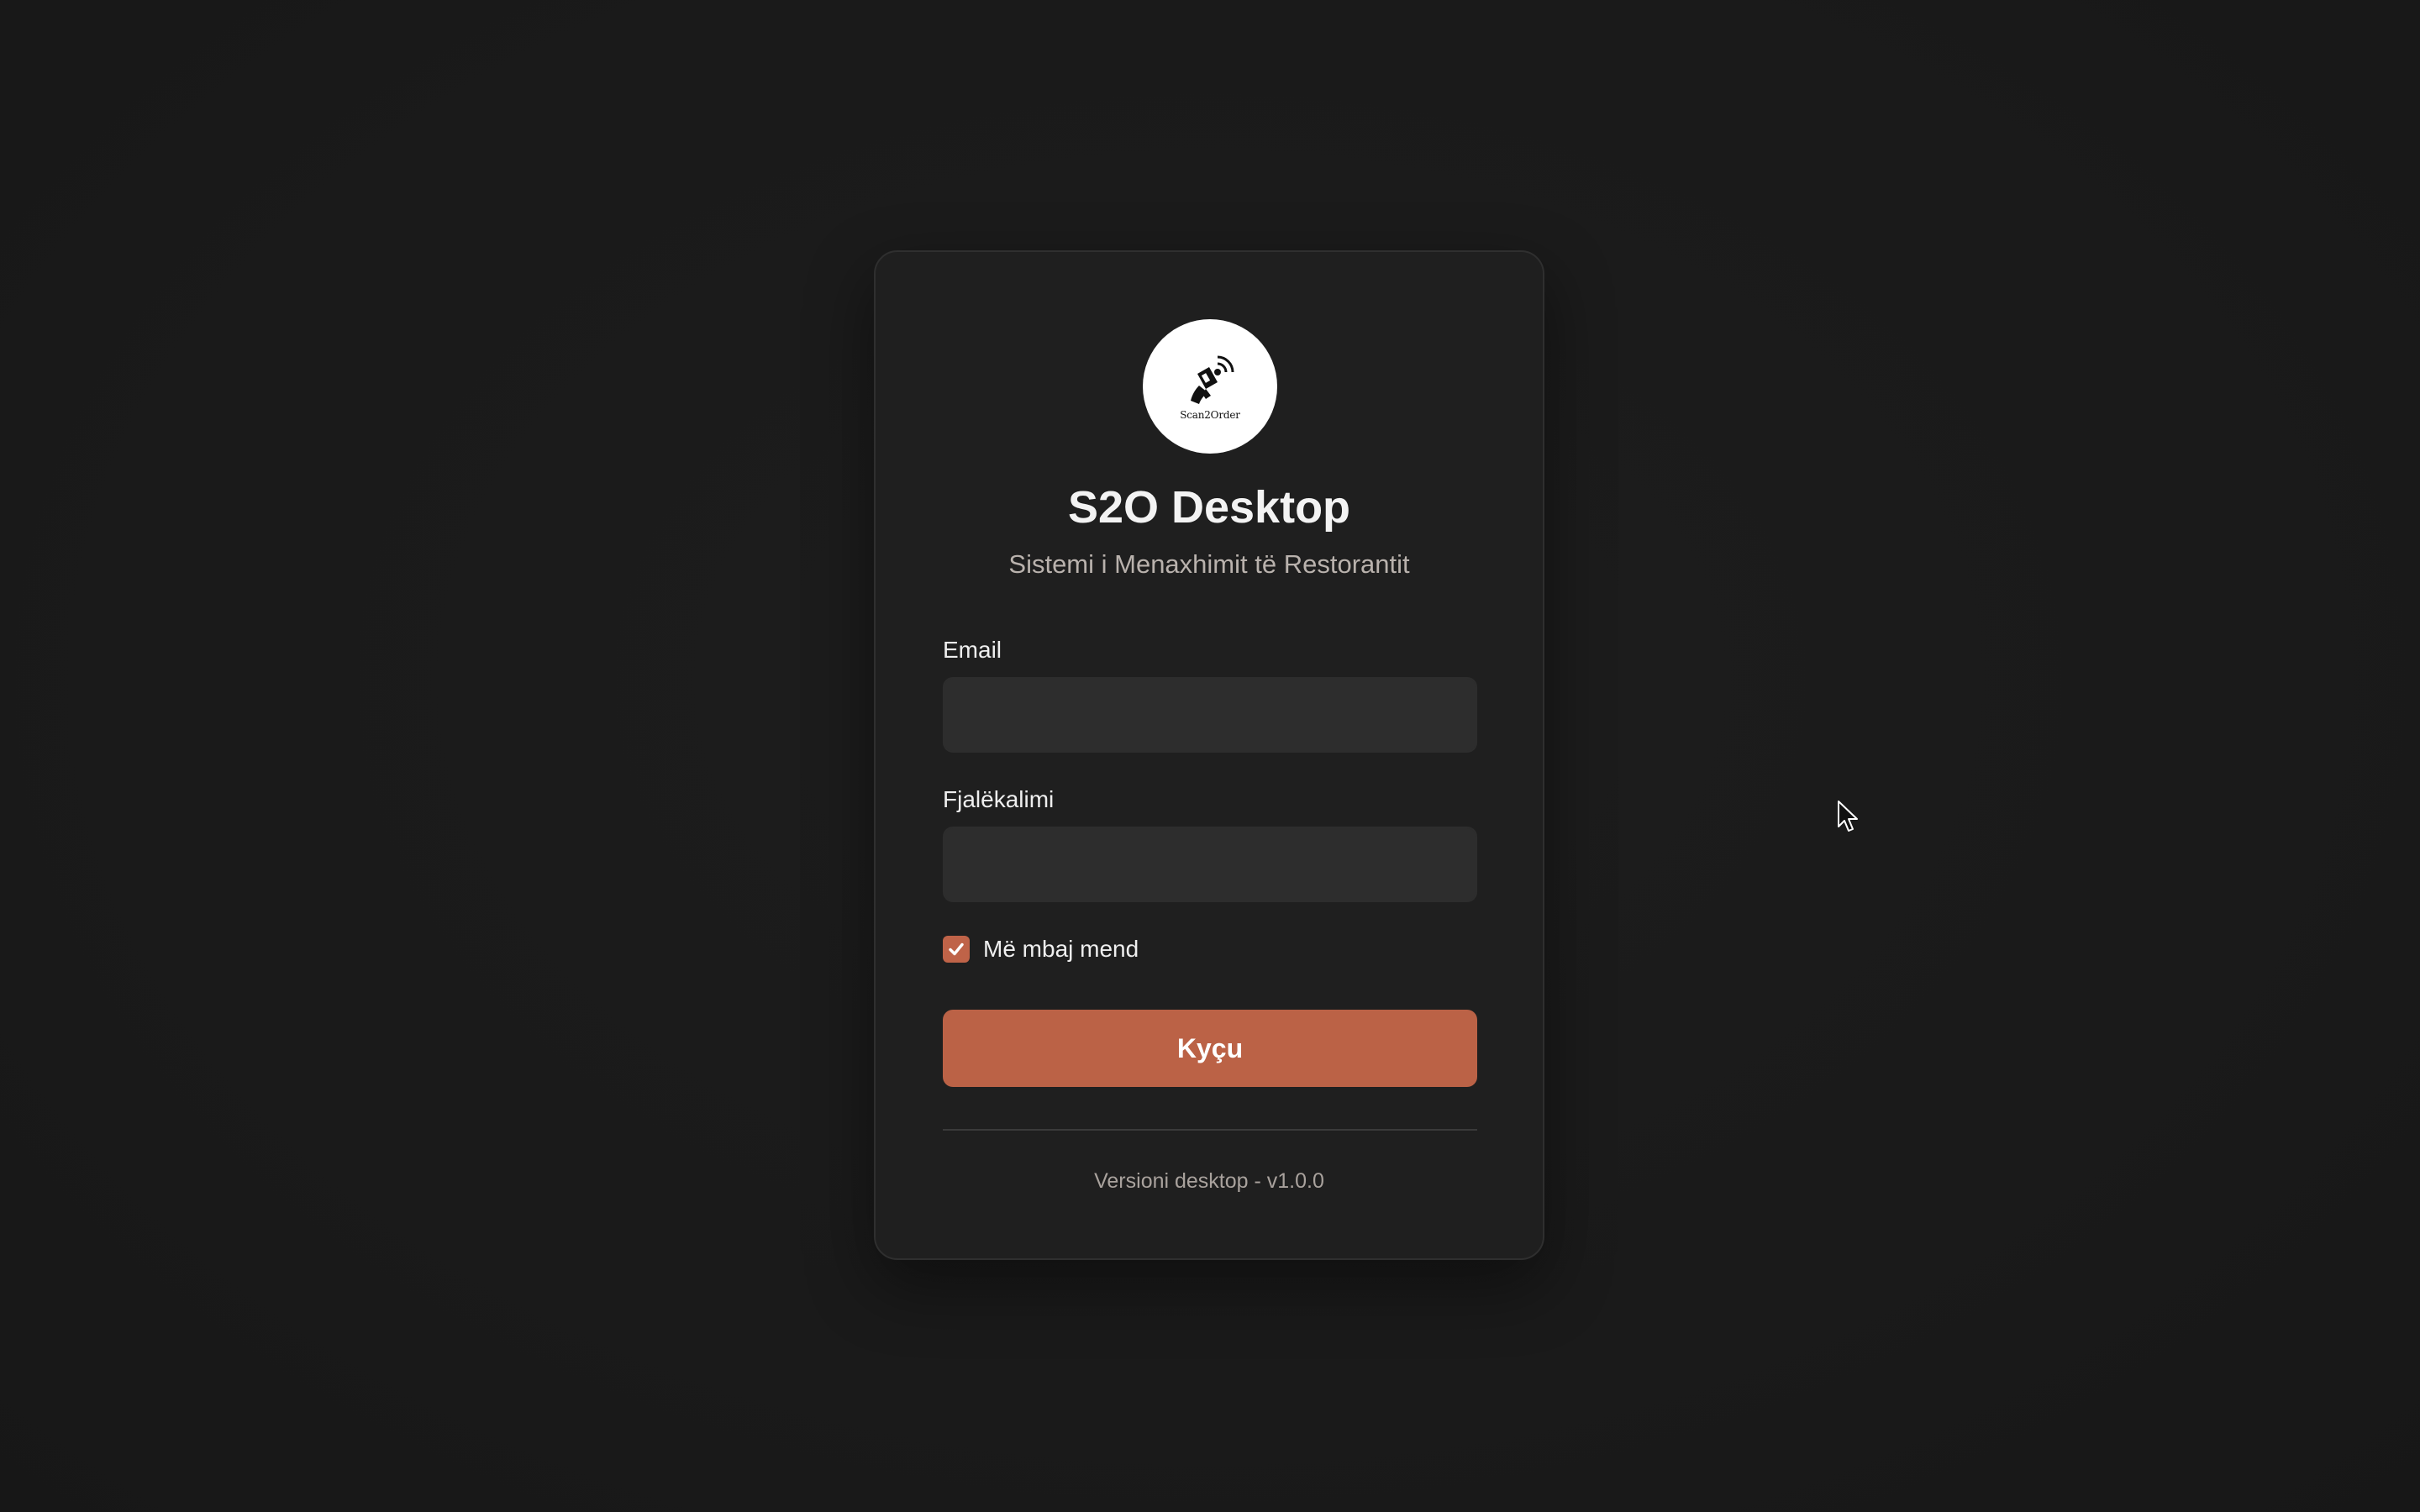 The width and height of the screenshot is (2420, 1512). Describe the element at coordinates (1210, 715) in the screenshot. I see `email-field` at that location.